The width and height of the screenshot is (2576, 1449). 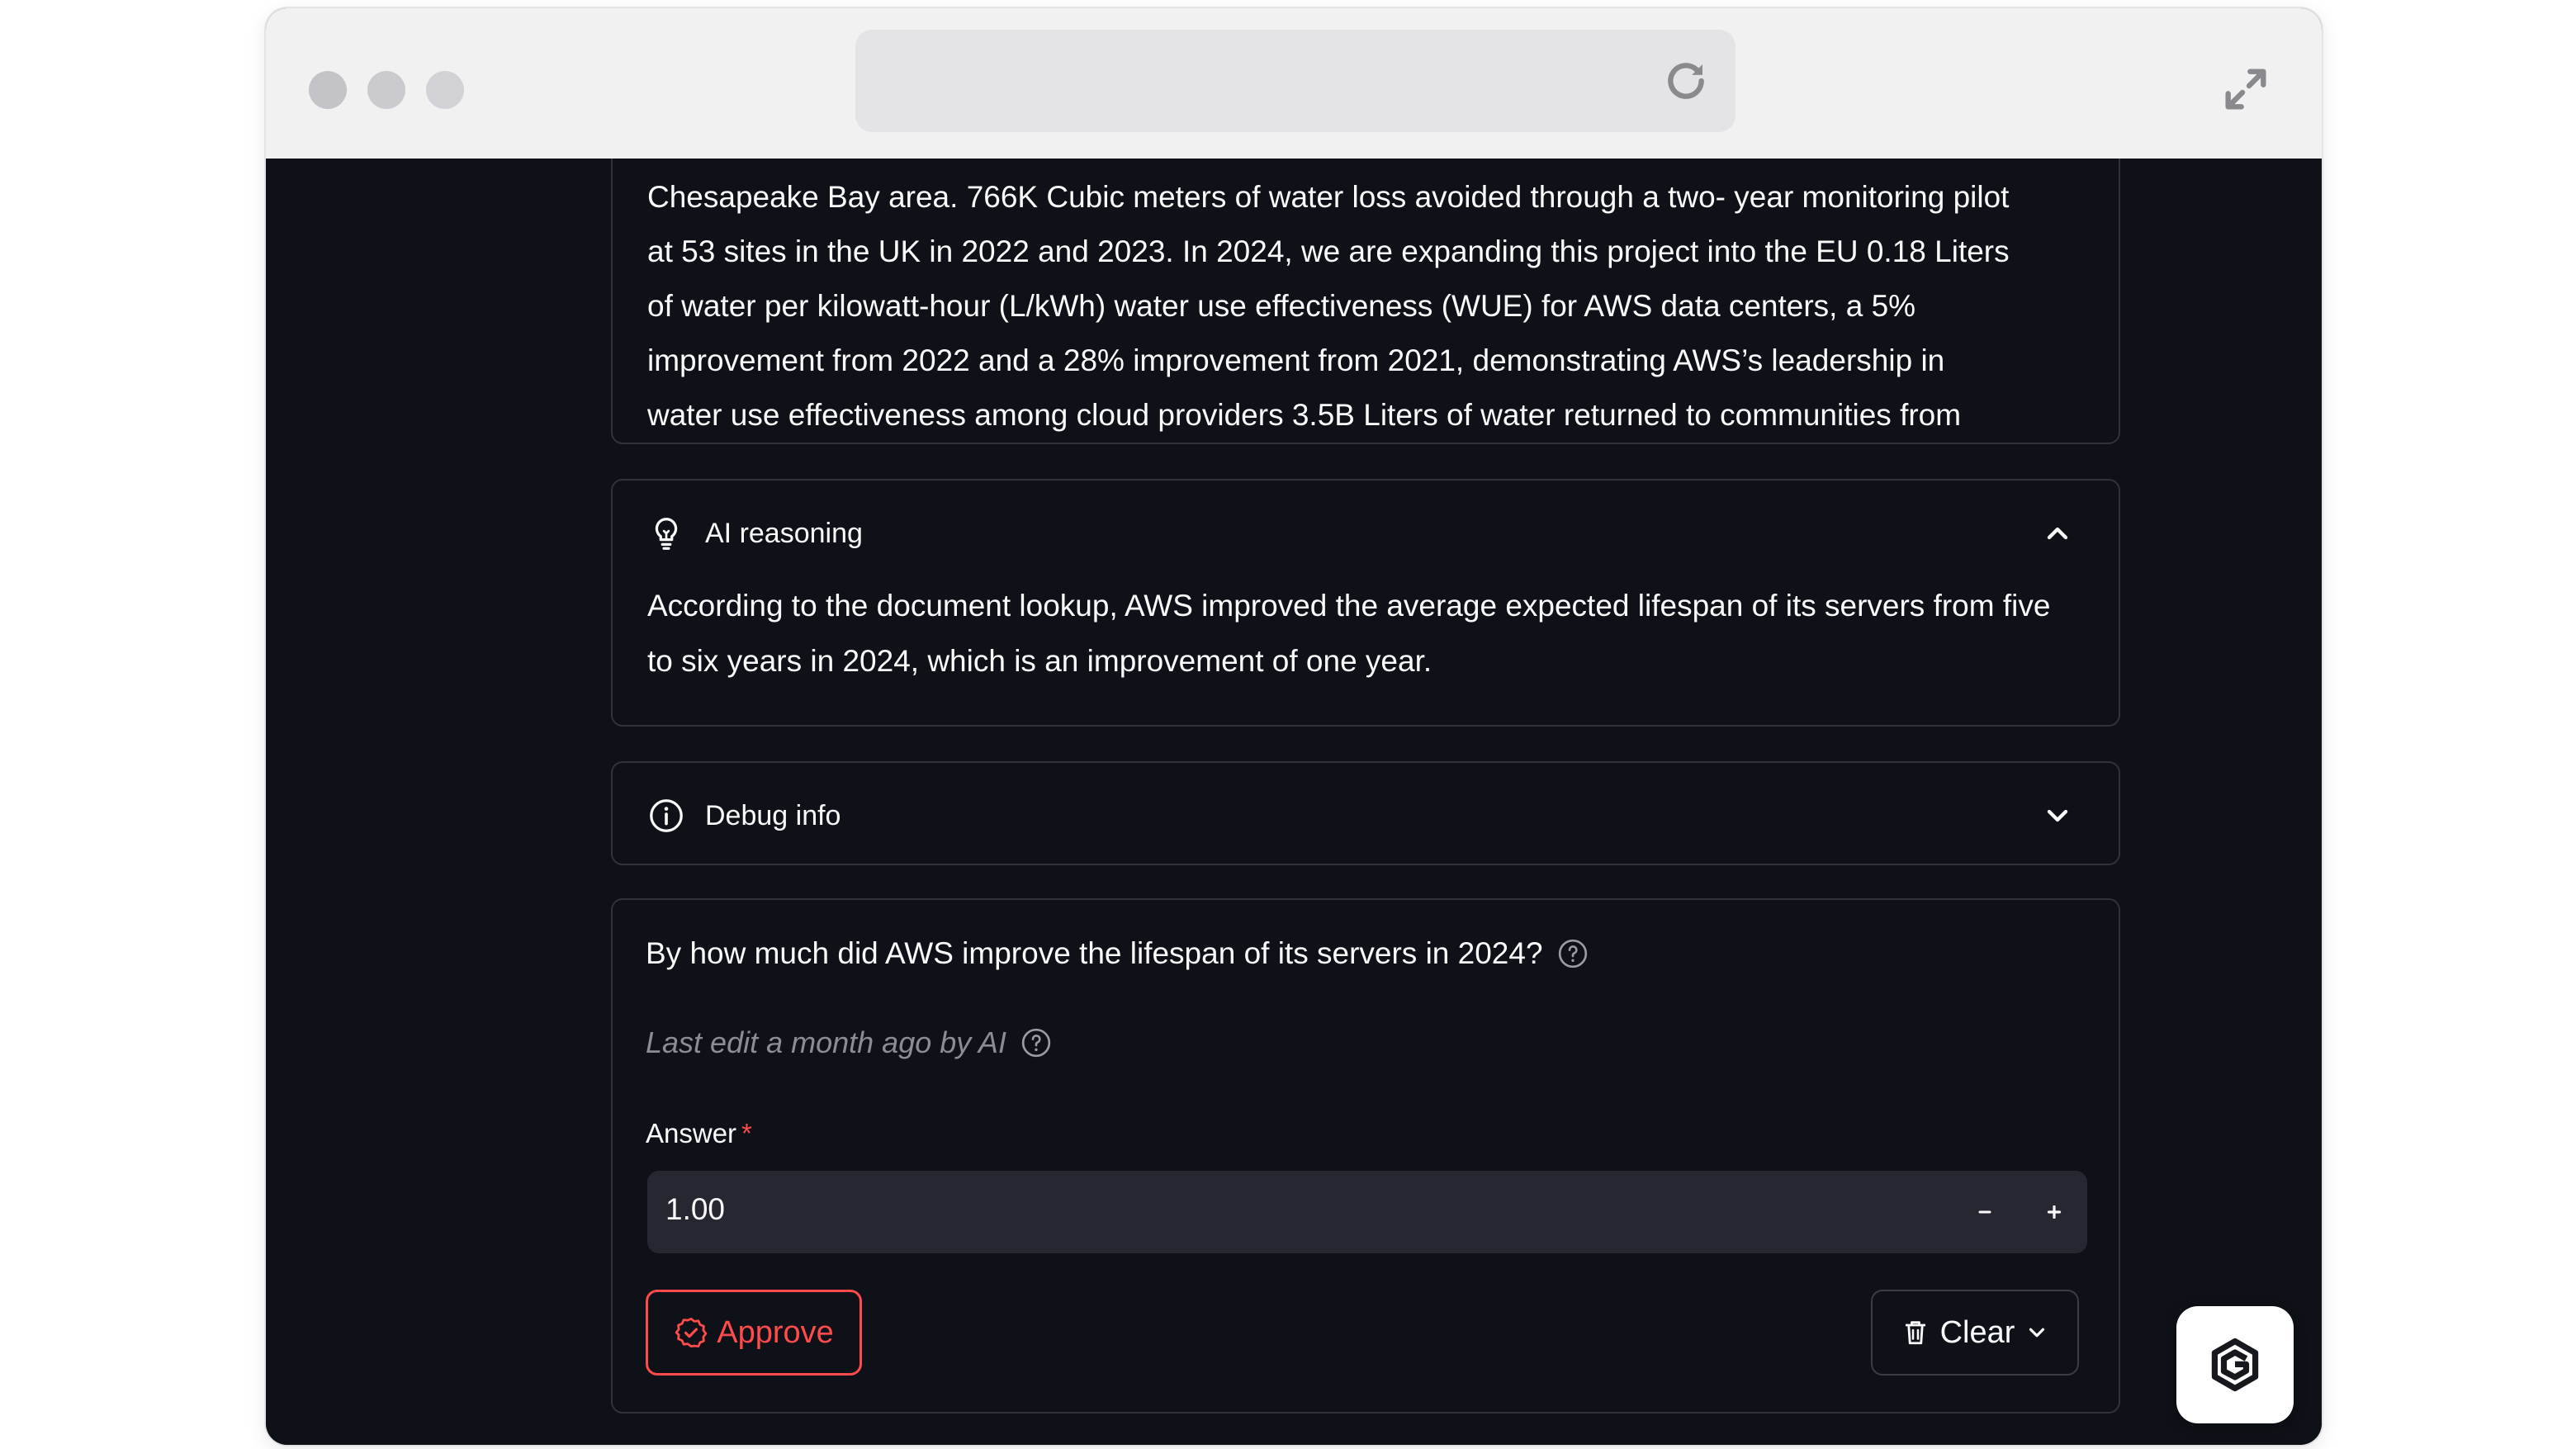 I want to click on decrement-button, so click(x=1984, y=1212).